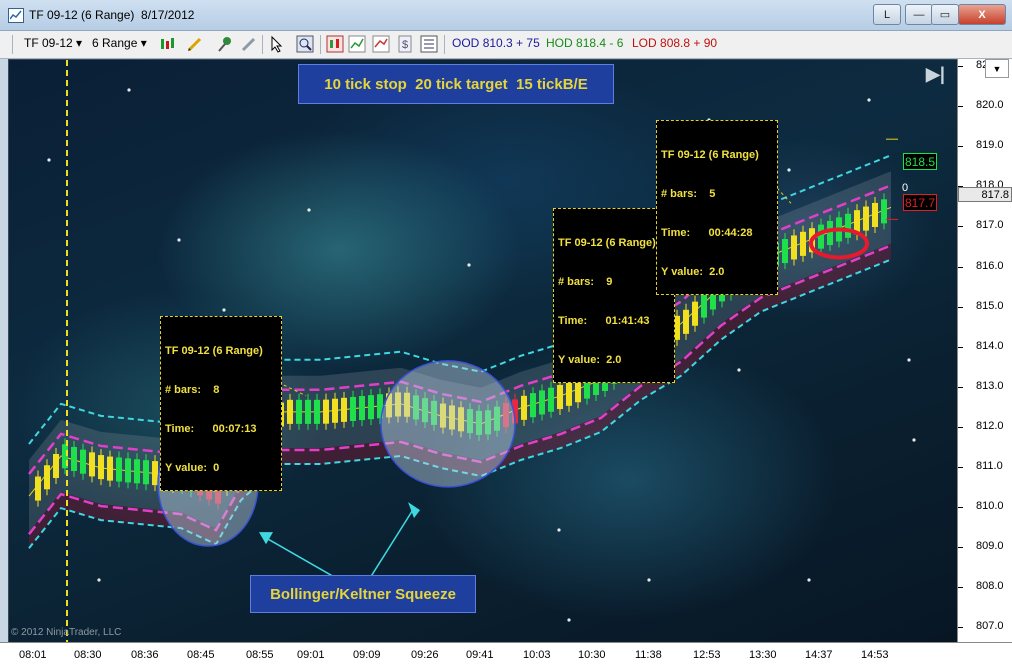 The width and height of the screenshot is (1012, 668). I want to click on price-tick-label: 816.0, so click(990, 265).